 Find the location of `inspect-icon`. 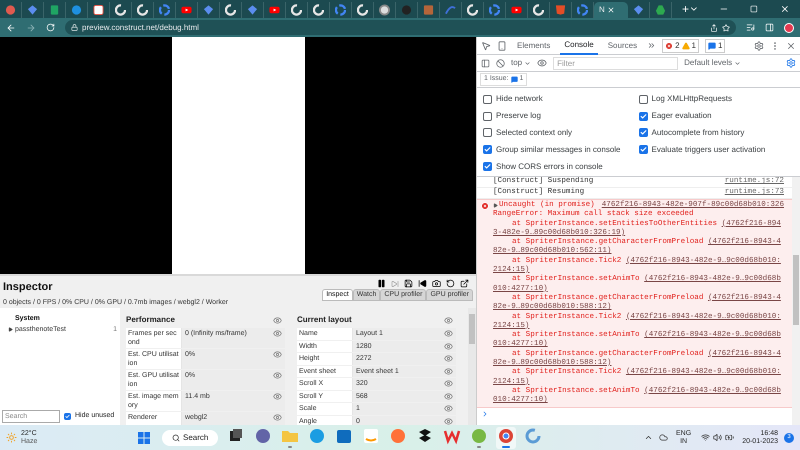

inspect-icon is located at coordinates (486, 45).